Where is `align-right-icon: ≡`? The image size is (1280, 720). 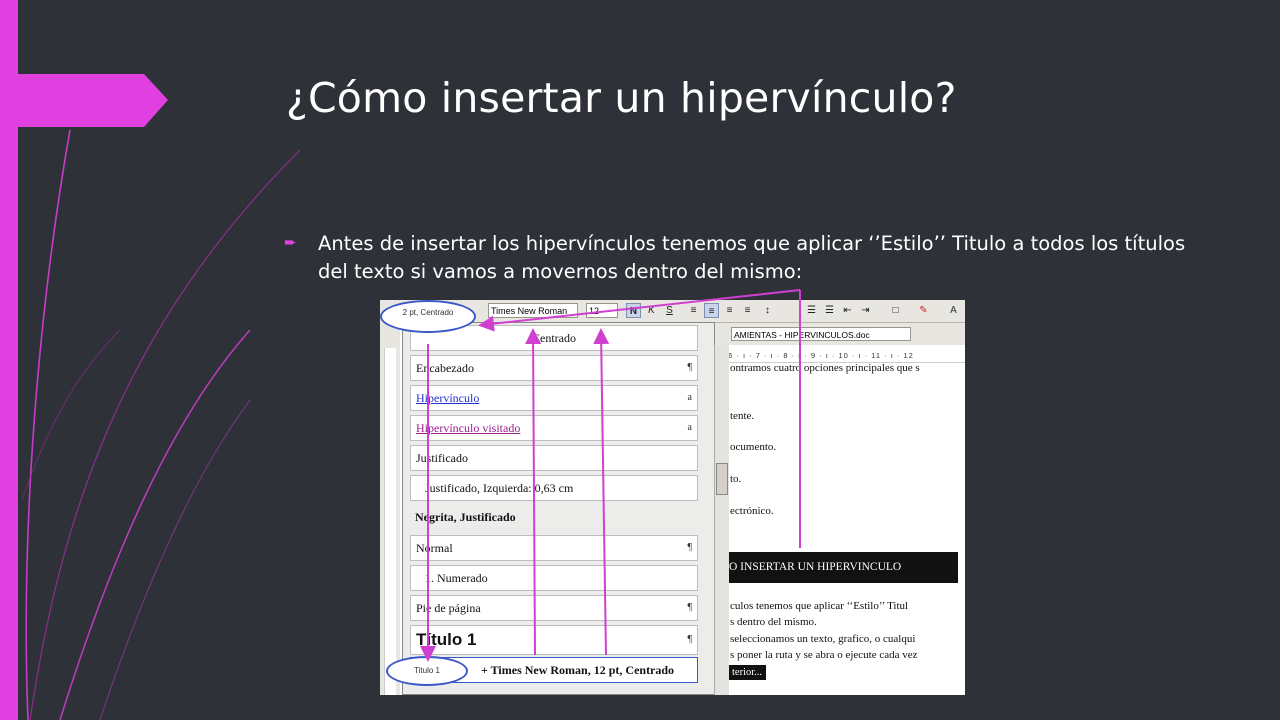 align-right-icon: ≡ is located at coordinates (729, 310).